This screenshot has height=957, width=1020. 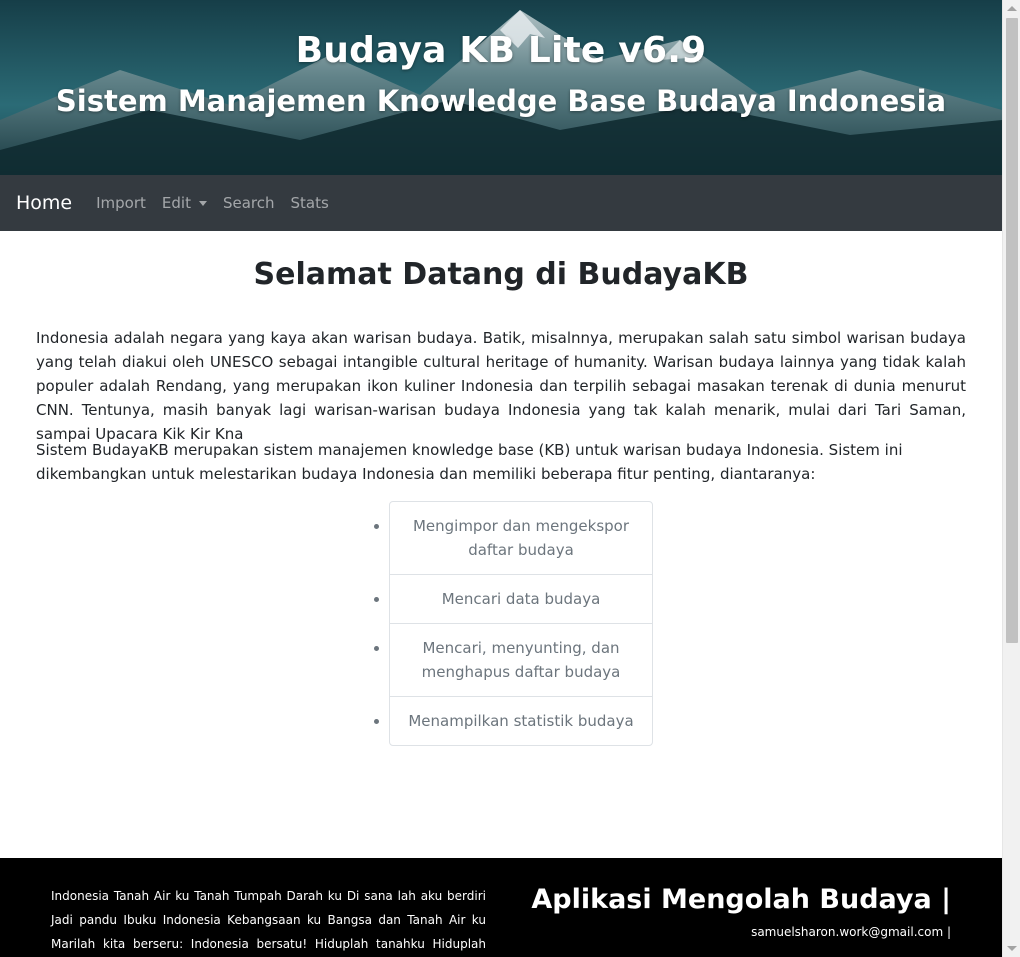 I want to click on caret-down-icon, so click(x=202, y=203).